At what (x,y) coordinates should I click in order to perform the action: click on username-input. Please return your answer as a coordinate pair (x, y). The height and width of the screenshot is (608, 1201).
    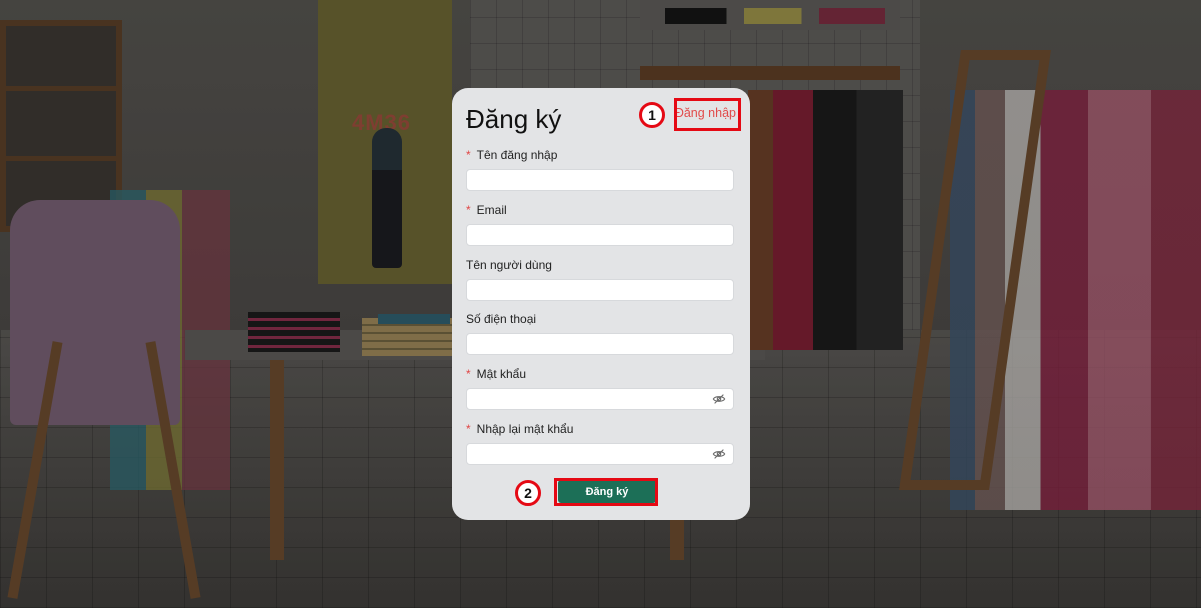
    Looking at the image, I should click on (600, 180).